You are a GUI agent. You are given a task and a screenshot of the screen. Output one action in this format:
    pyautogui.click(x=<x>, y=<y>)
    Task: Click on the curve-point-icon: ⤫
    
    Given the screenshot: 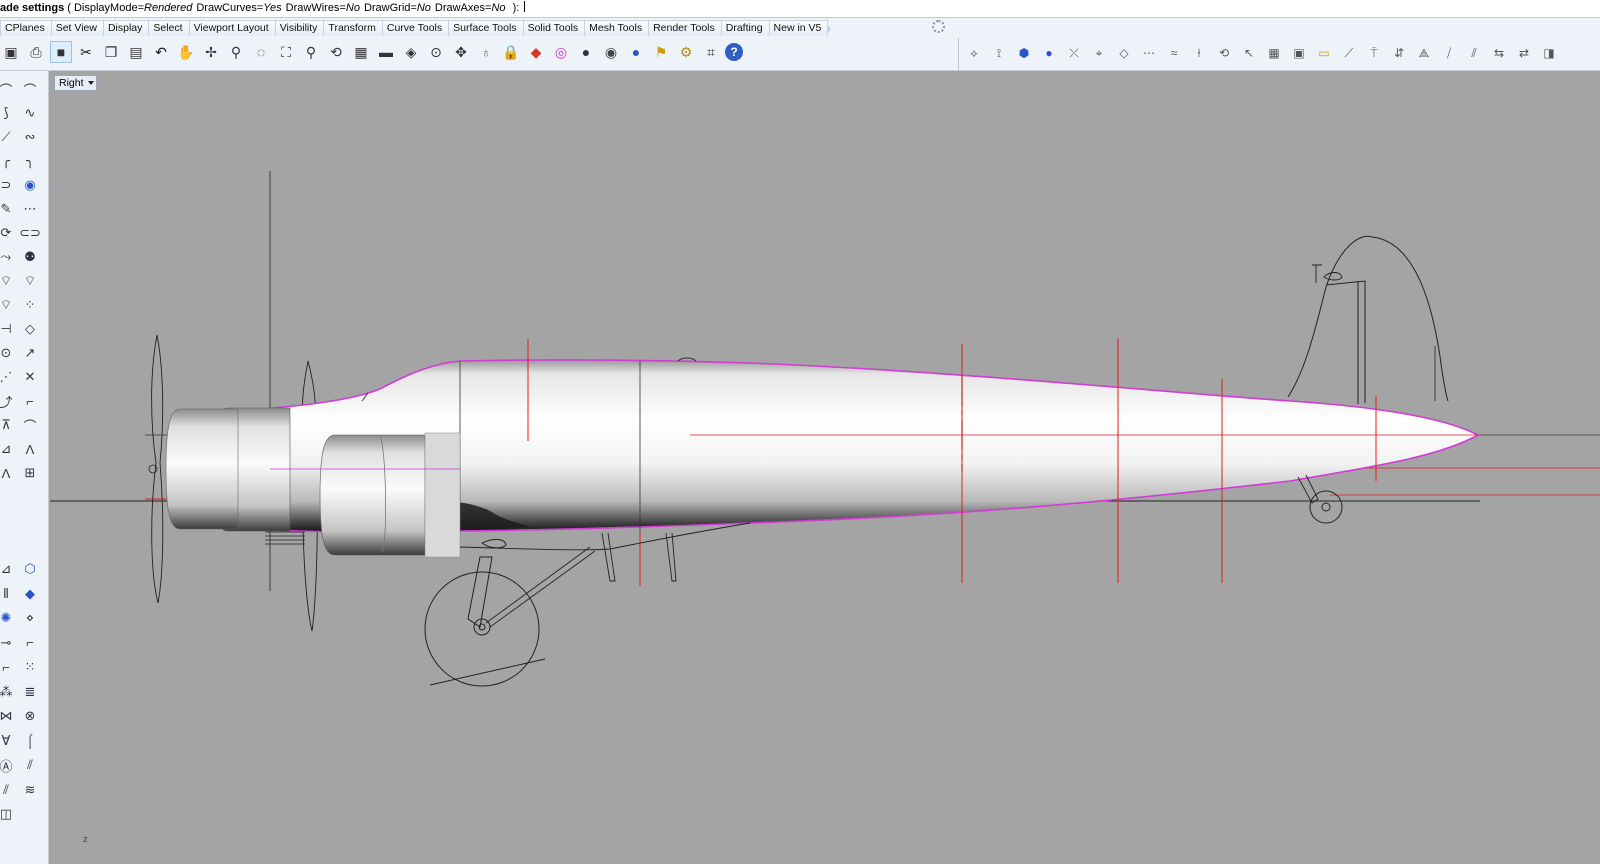 What is the action you would take?
    pyautogui.click(x=1074, y=53)
    